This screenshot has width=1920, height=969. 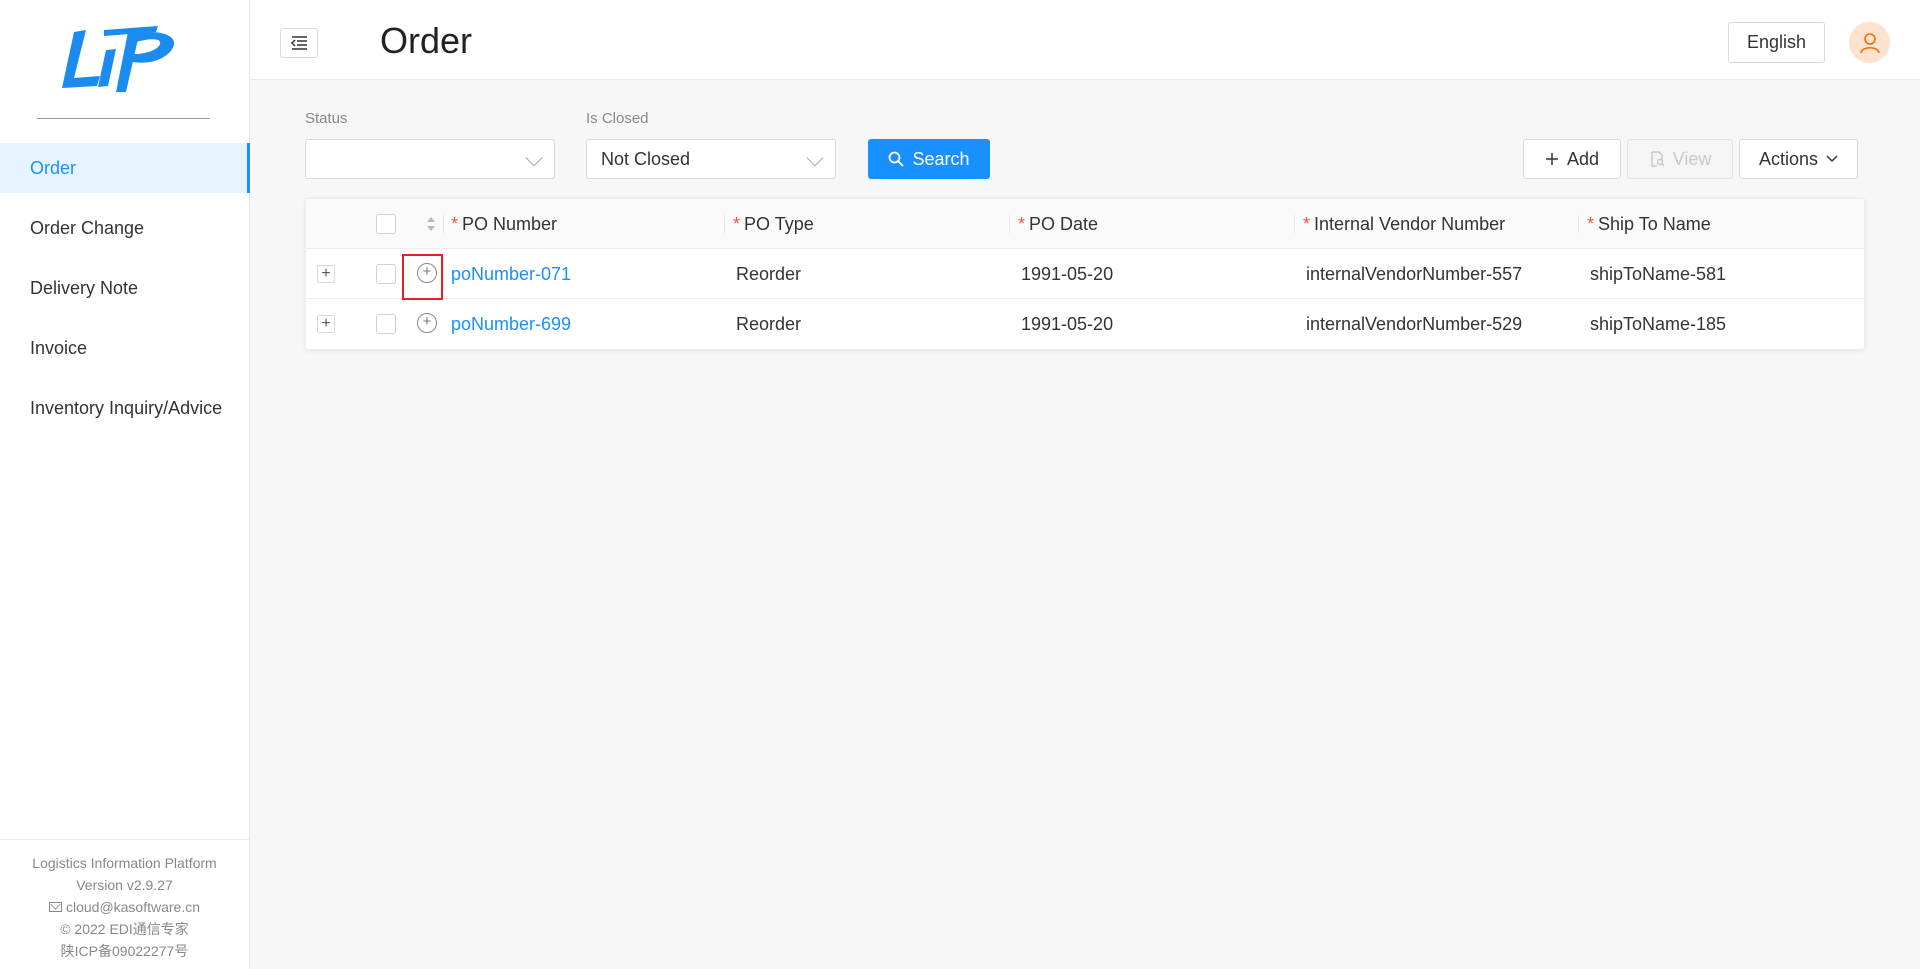 I want to click on menu-fold-icon, so click(x=298, y=43).